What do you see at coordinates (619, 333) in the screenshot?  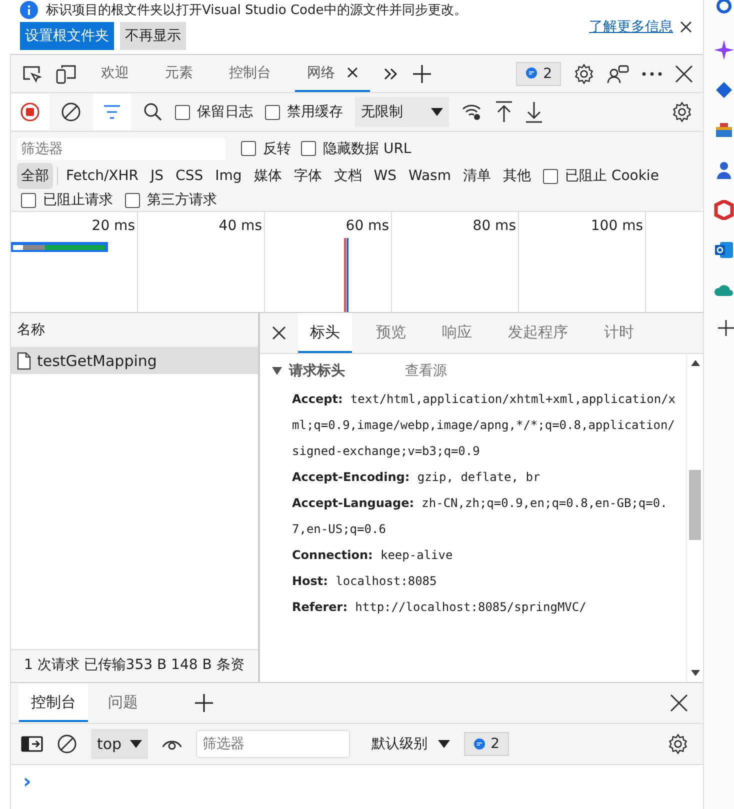 I see `detail-tab: 计时` at bounding box center [619, 333].